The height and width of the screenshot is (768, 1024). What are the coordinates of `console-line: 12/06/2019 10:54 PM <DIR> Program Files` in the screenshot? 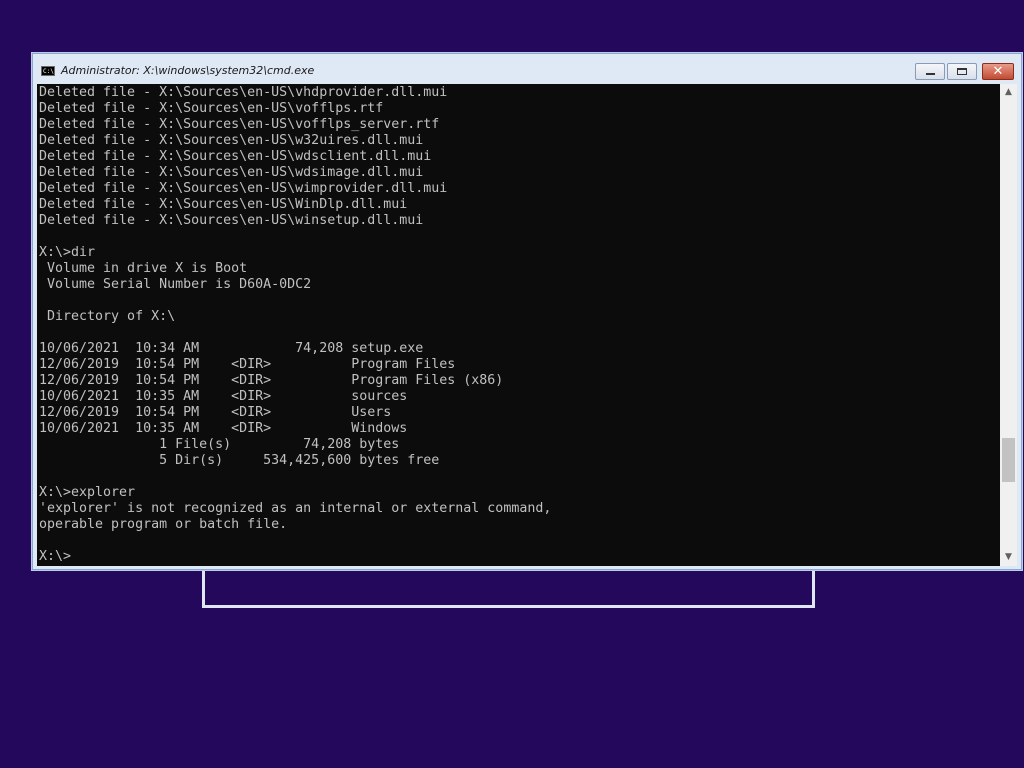 It's located at (247, 364).